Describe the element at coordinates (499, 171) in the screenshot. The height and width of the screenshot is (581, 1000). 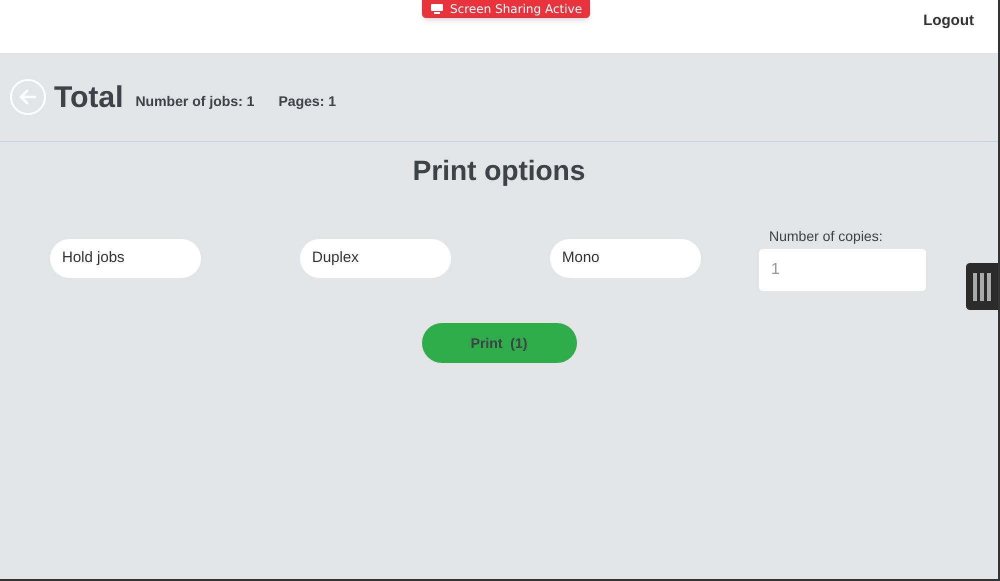
I see `print-options-title: Print options` at that location.